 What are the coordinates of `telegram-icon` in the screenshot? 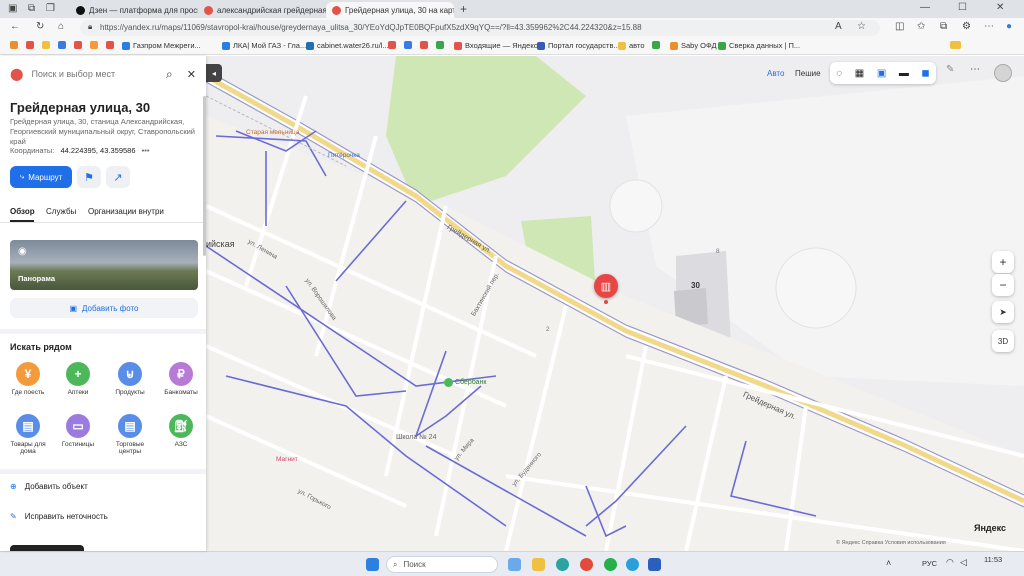 It's located at (632, 564).